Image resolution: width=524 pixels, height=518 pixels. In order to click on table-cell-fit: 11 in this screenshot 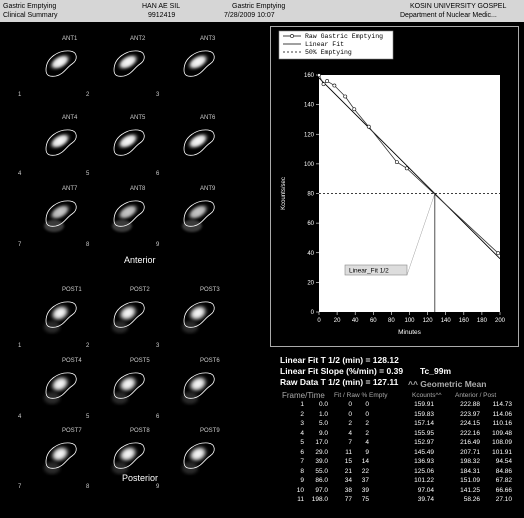, I will do `click(348, 452)`.